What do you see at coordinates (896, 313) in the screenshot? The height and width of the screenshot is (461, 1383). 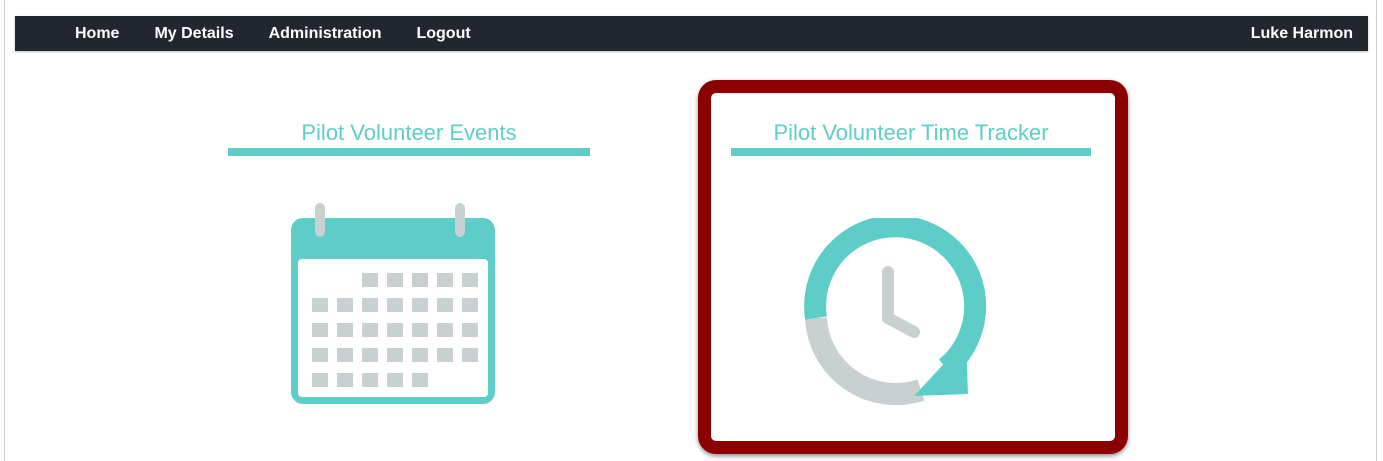 I see `clock-icon` at bounding box center [896, 313].